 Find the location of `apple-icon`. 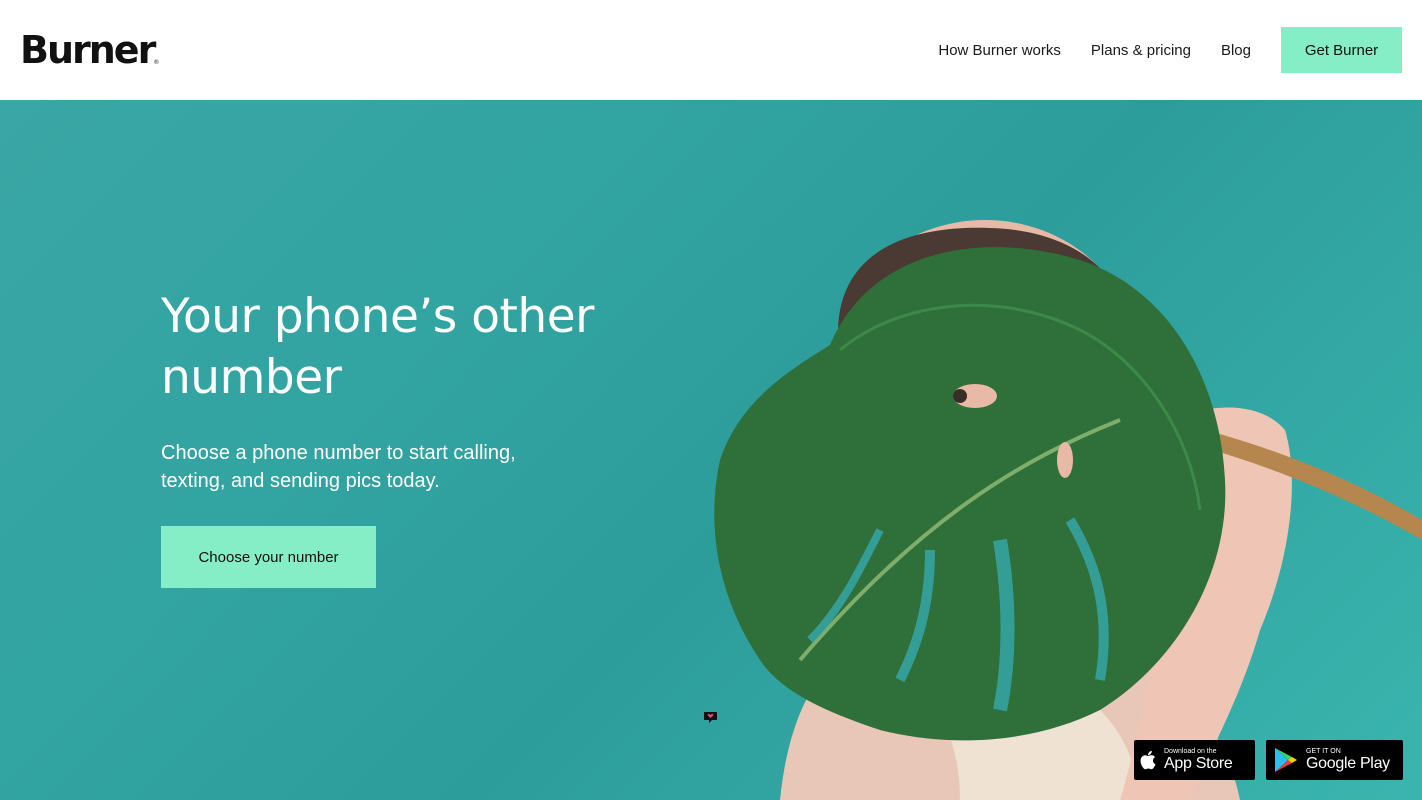

apple-icon is located at coordinates (1149, 760).